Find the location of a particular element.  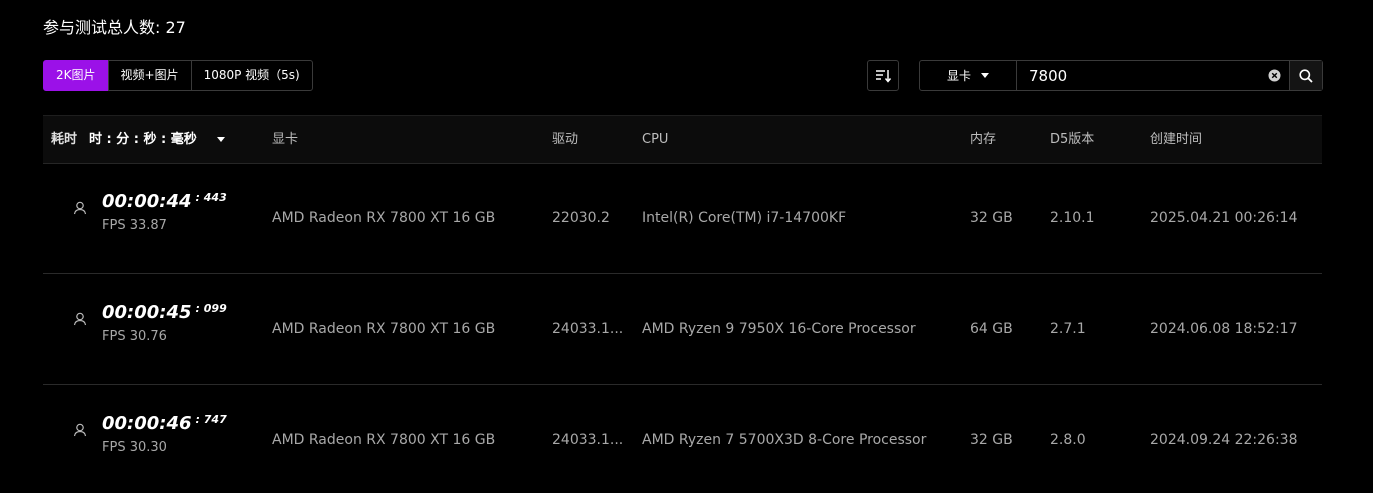

sort-icon is located at coordinates (883, 76).